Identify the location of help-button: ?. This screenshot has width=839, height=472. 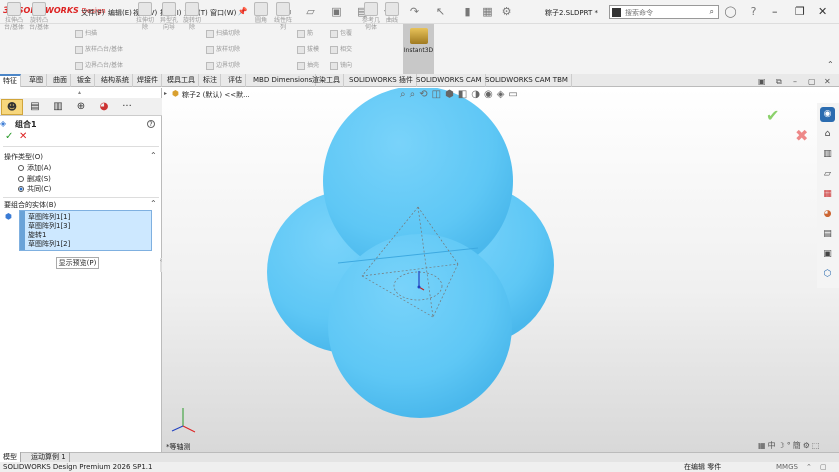
(151, 124).